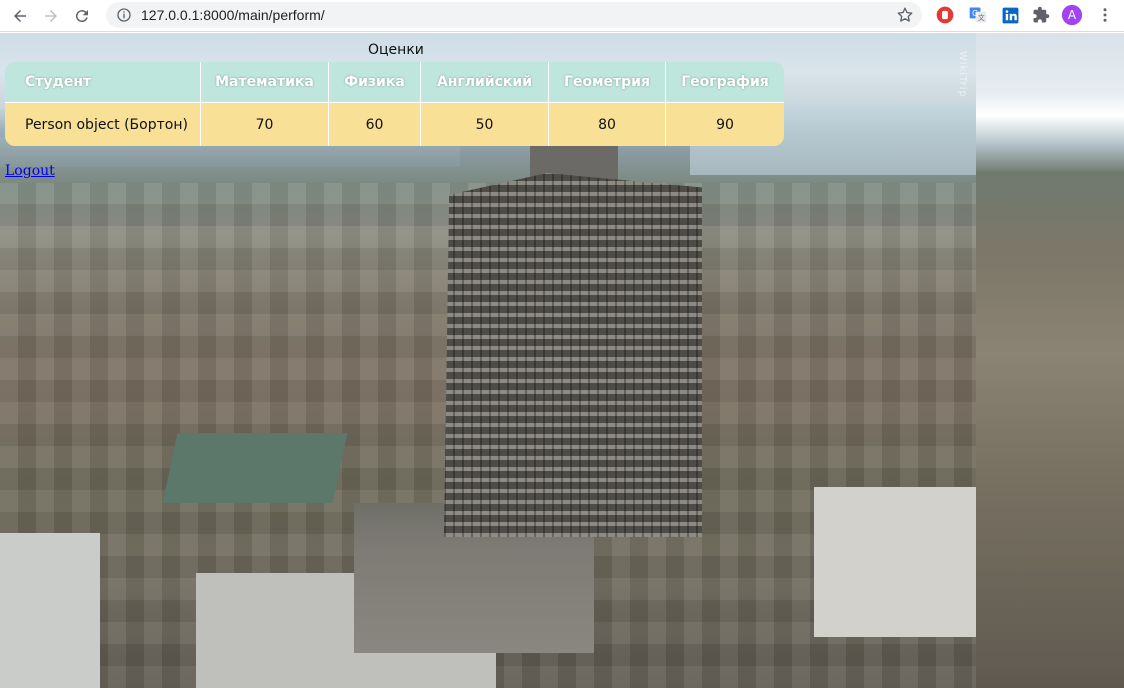  What do you see at coordinates (265, 82) in the screenshot?
I see `column-header-math: Математика` at bounding box center [265, 82].